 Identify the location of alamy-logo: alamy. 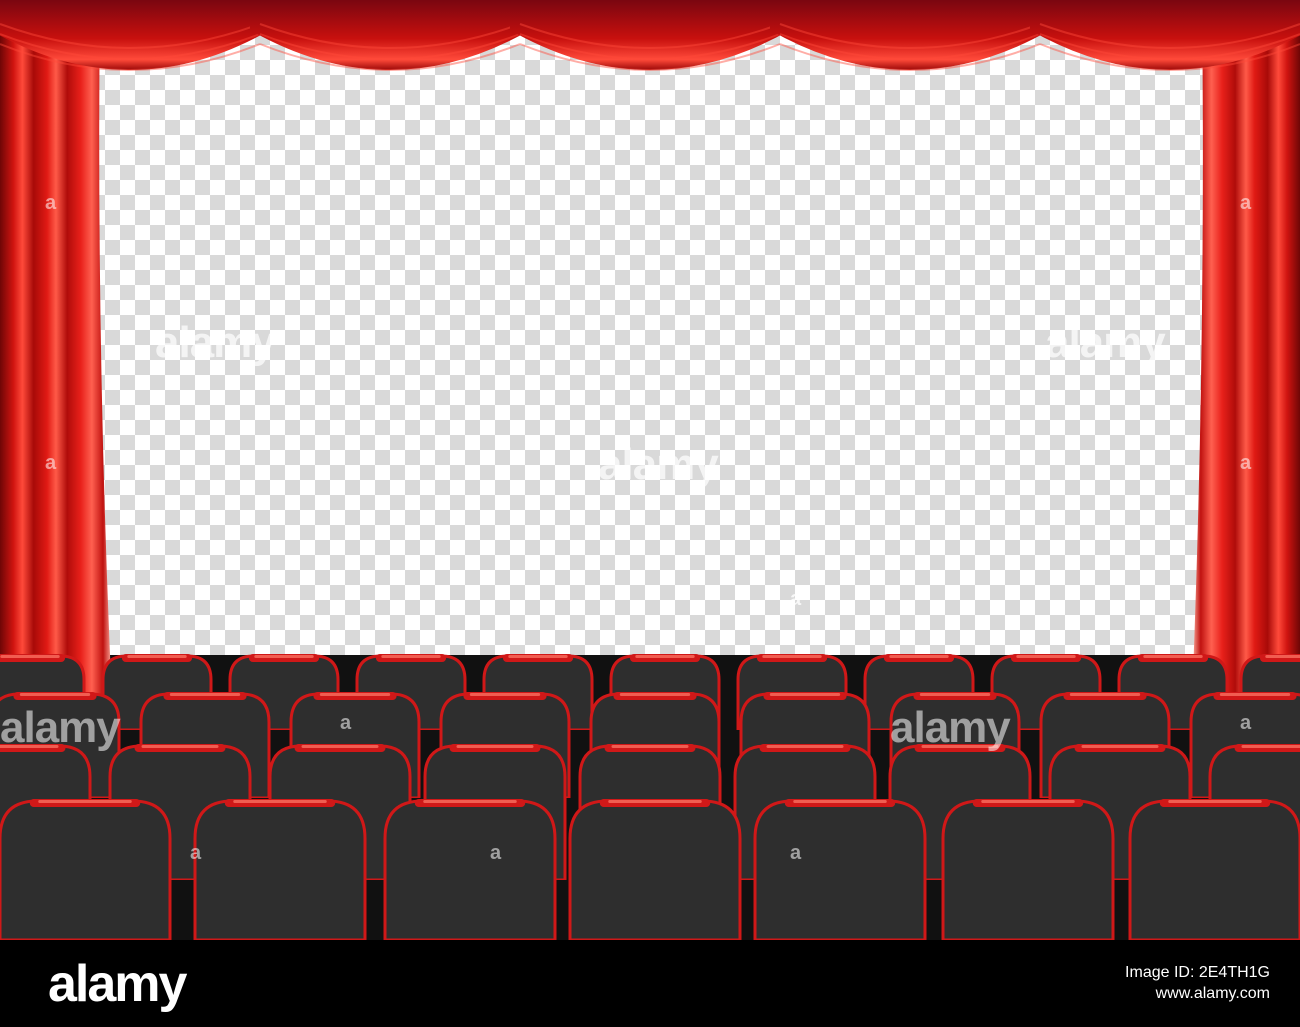
(117, 984).